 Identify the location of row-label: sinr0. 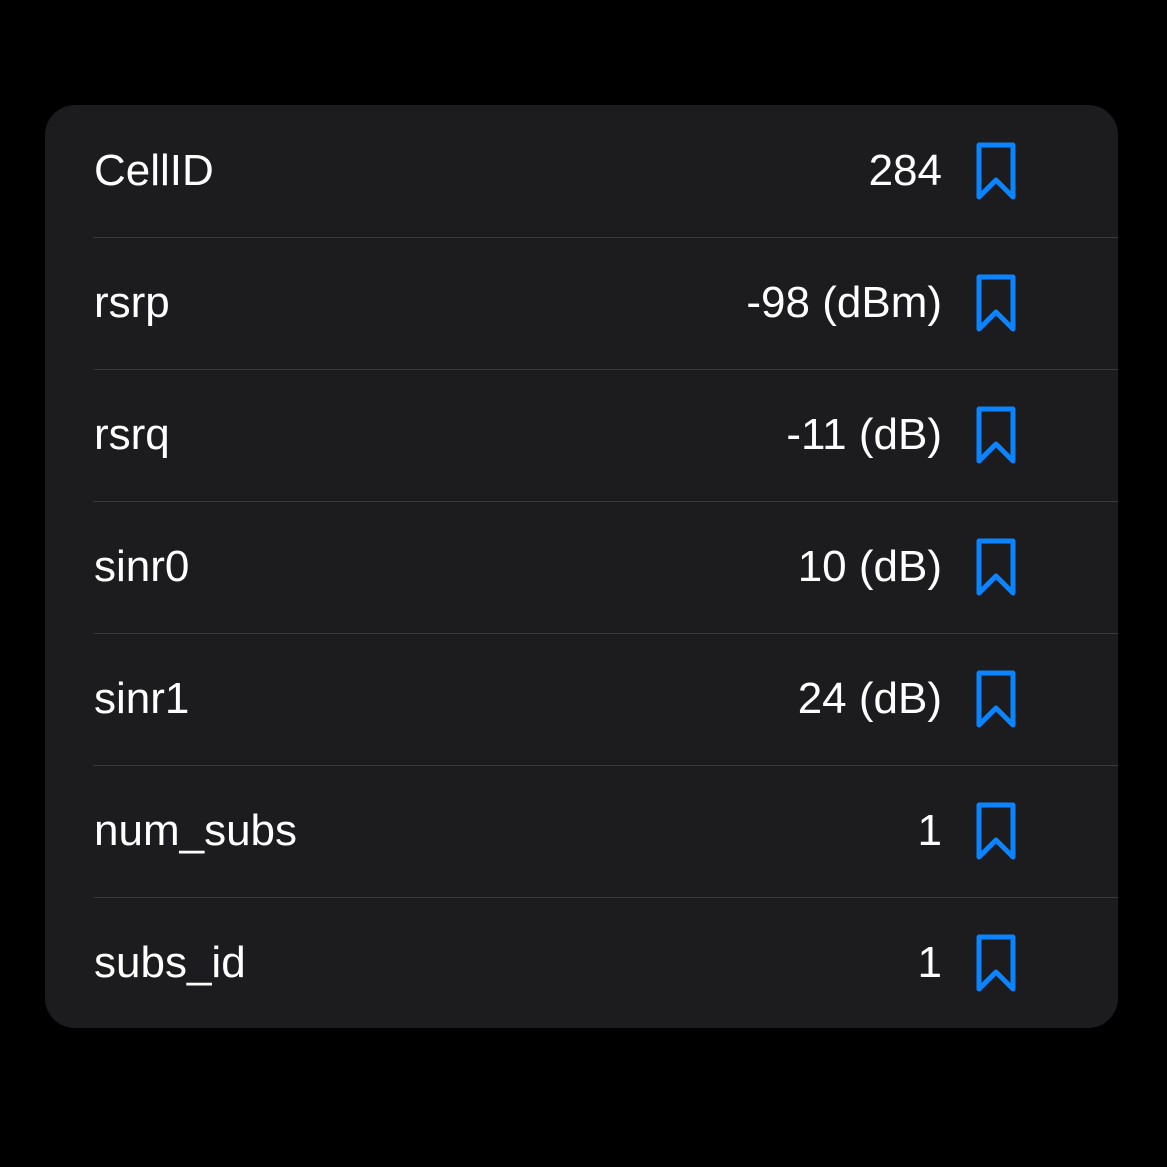
(142, 566).